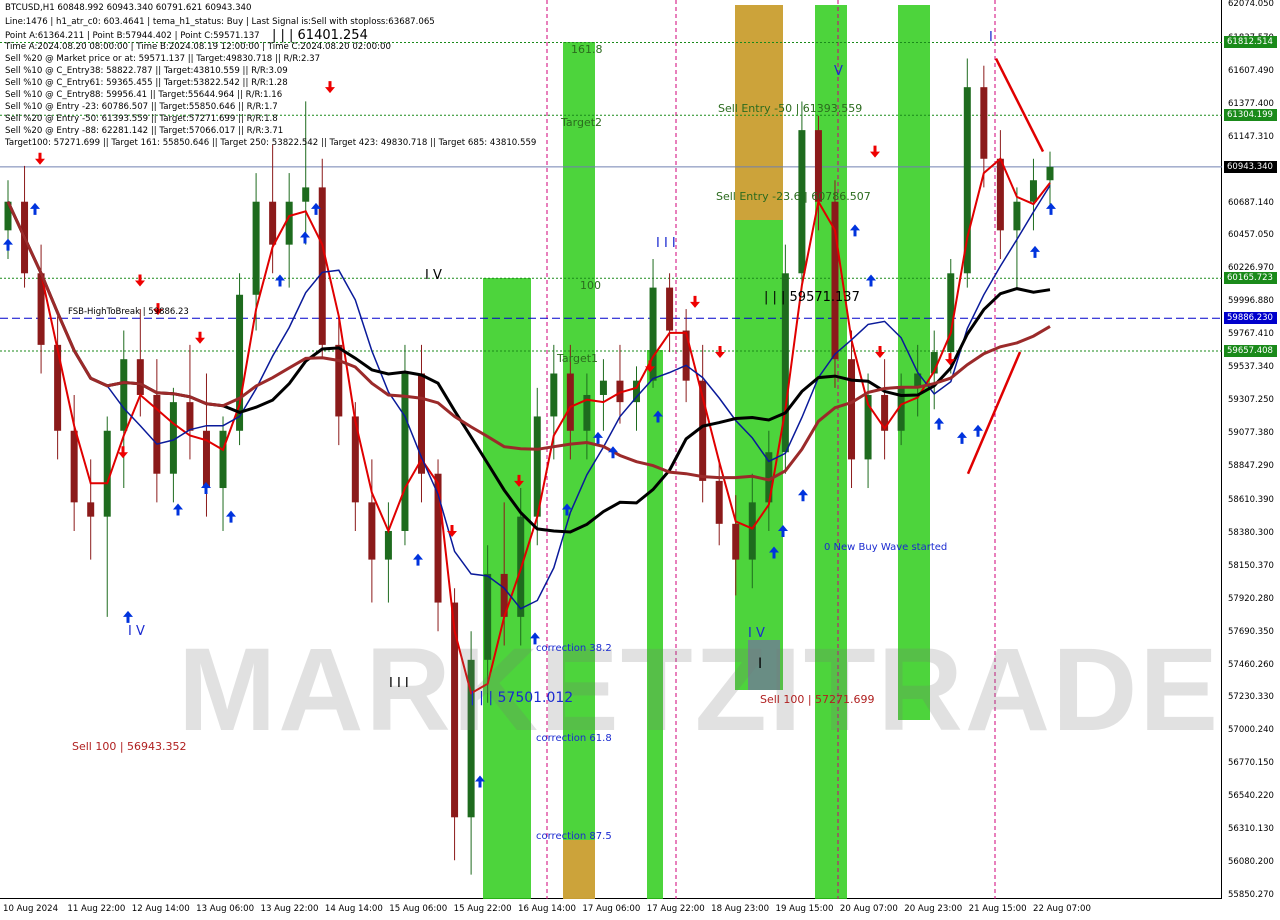 This screenshot has height=920, width=1280. Describe the element at coordinates (1251, 103) in the screenshot. I see `price-tick-label: 61377.400` at that location.